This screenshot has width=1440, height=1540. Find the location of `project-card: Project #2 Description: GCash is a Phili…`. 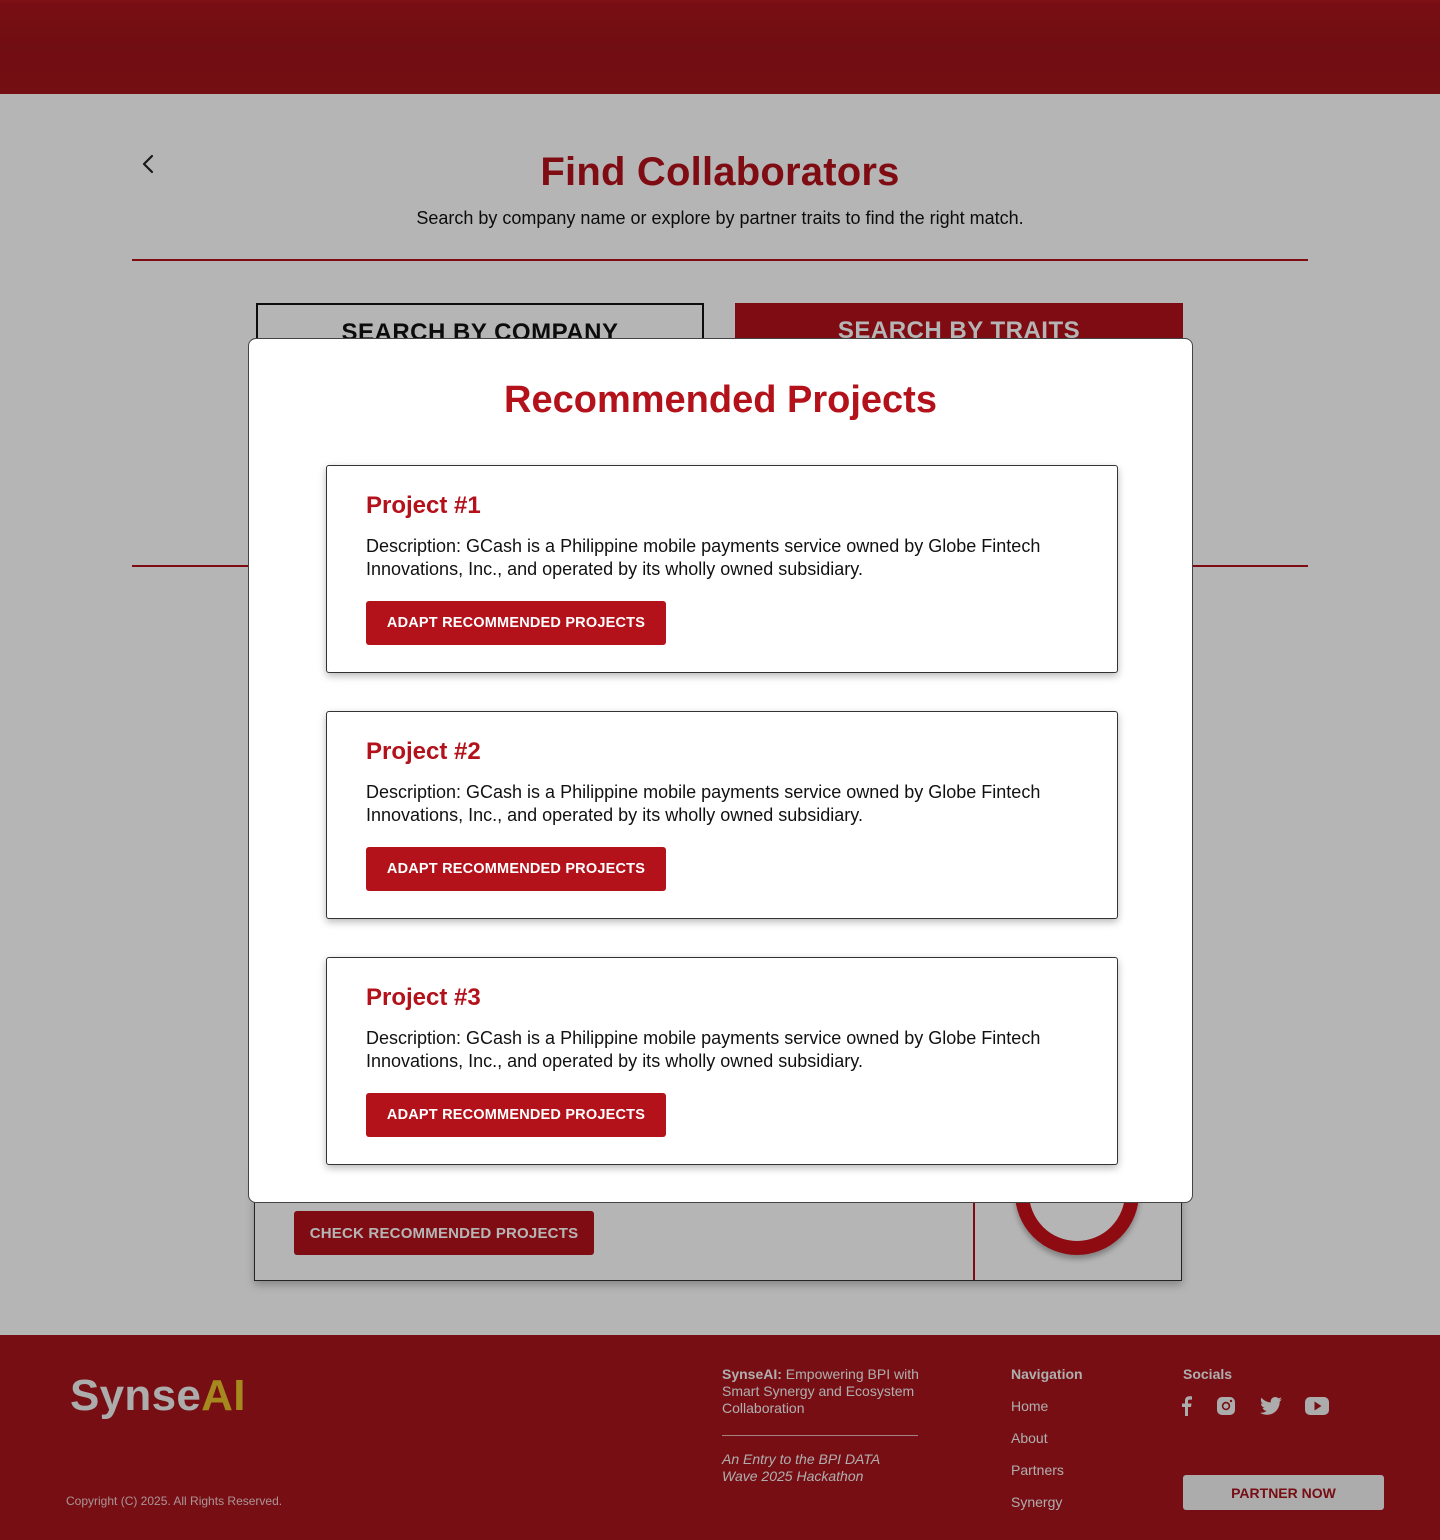

project-card: Project #2 Description: GCash is a Phili… is located at coordinates (722, 815).